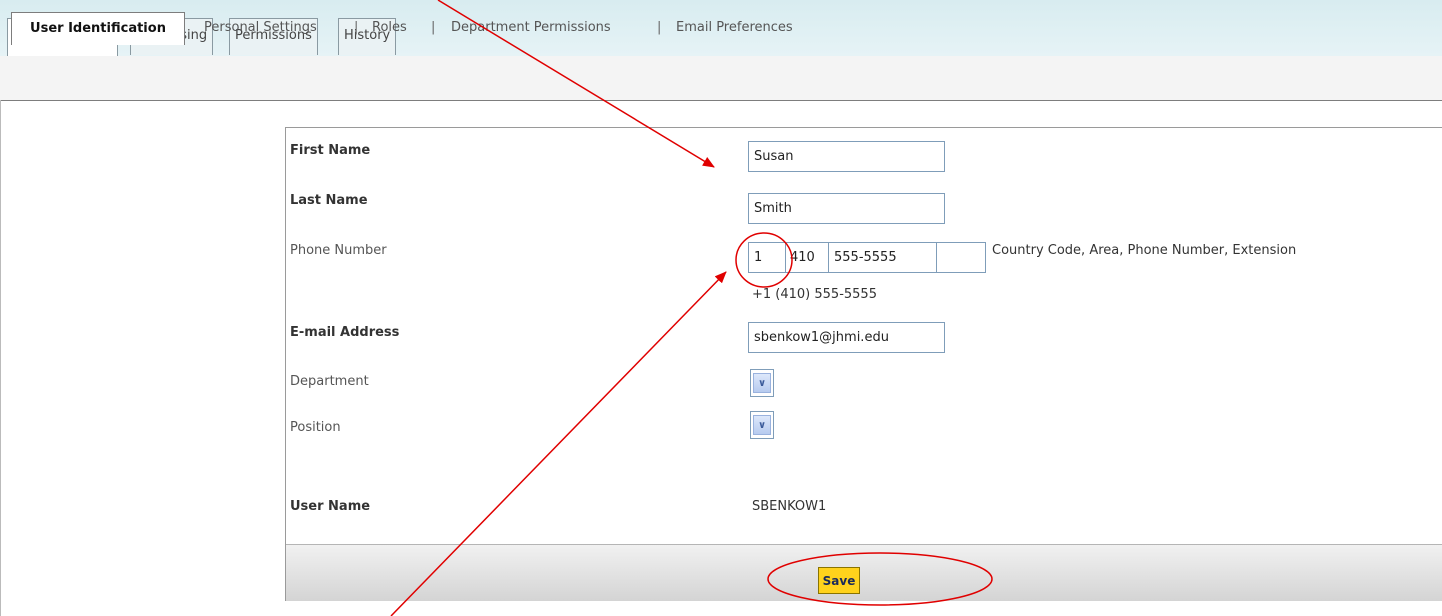  I want to click on department-select: ∨, so click(762, 383).